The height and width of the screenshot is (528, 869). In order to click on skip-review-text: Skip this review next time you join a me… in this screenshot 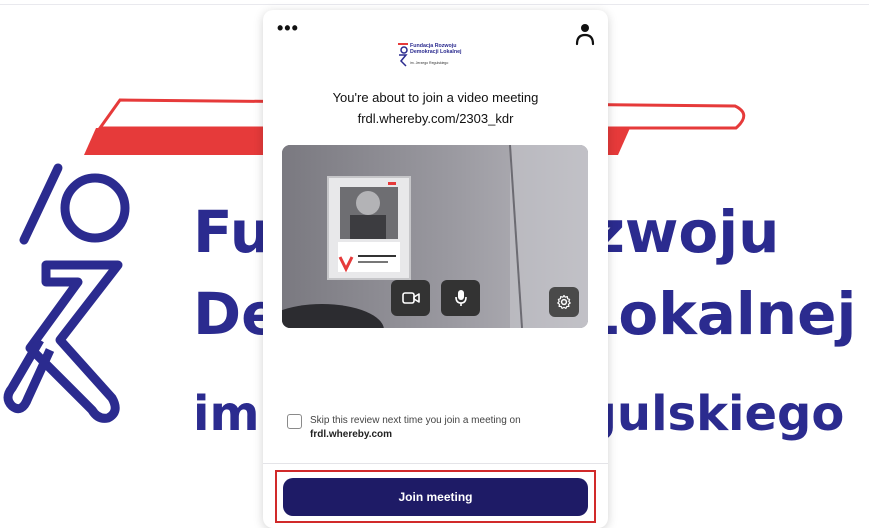, I will do `click(415, 420)`.